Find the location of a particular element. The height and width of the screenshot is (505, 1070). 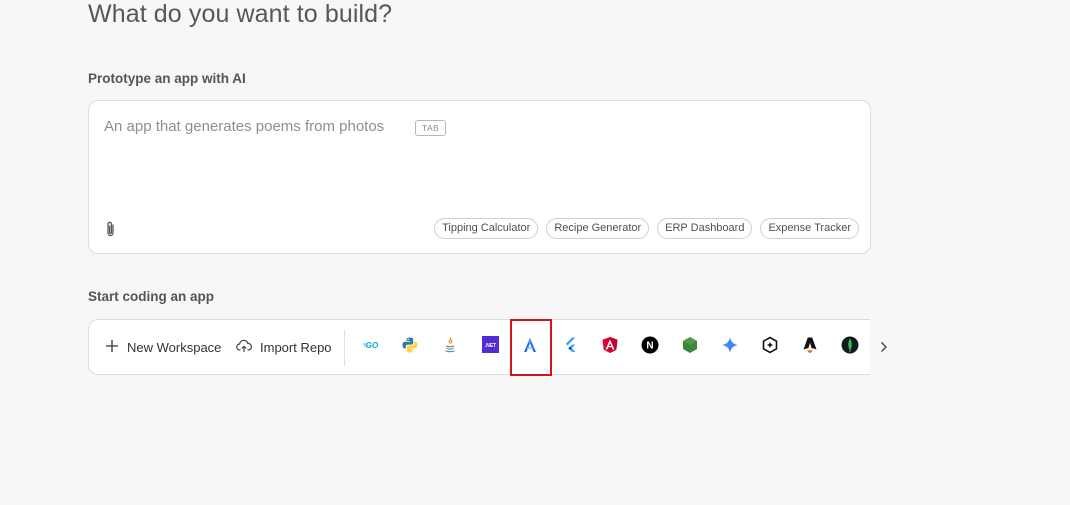

template-go: GO is located at coordinates (372, 347).